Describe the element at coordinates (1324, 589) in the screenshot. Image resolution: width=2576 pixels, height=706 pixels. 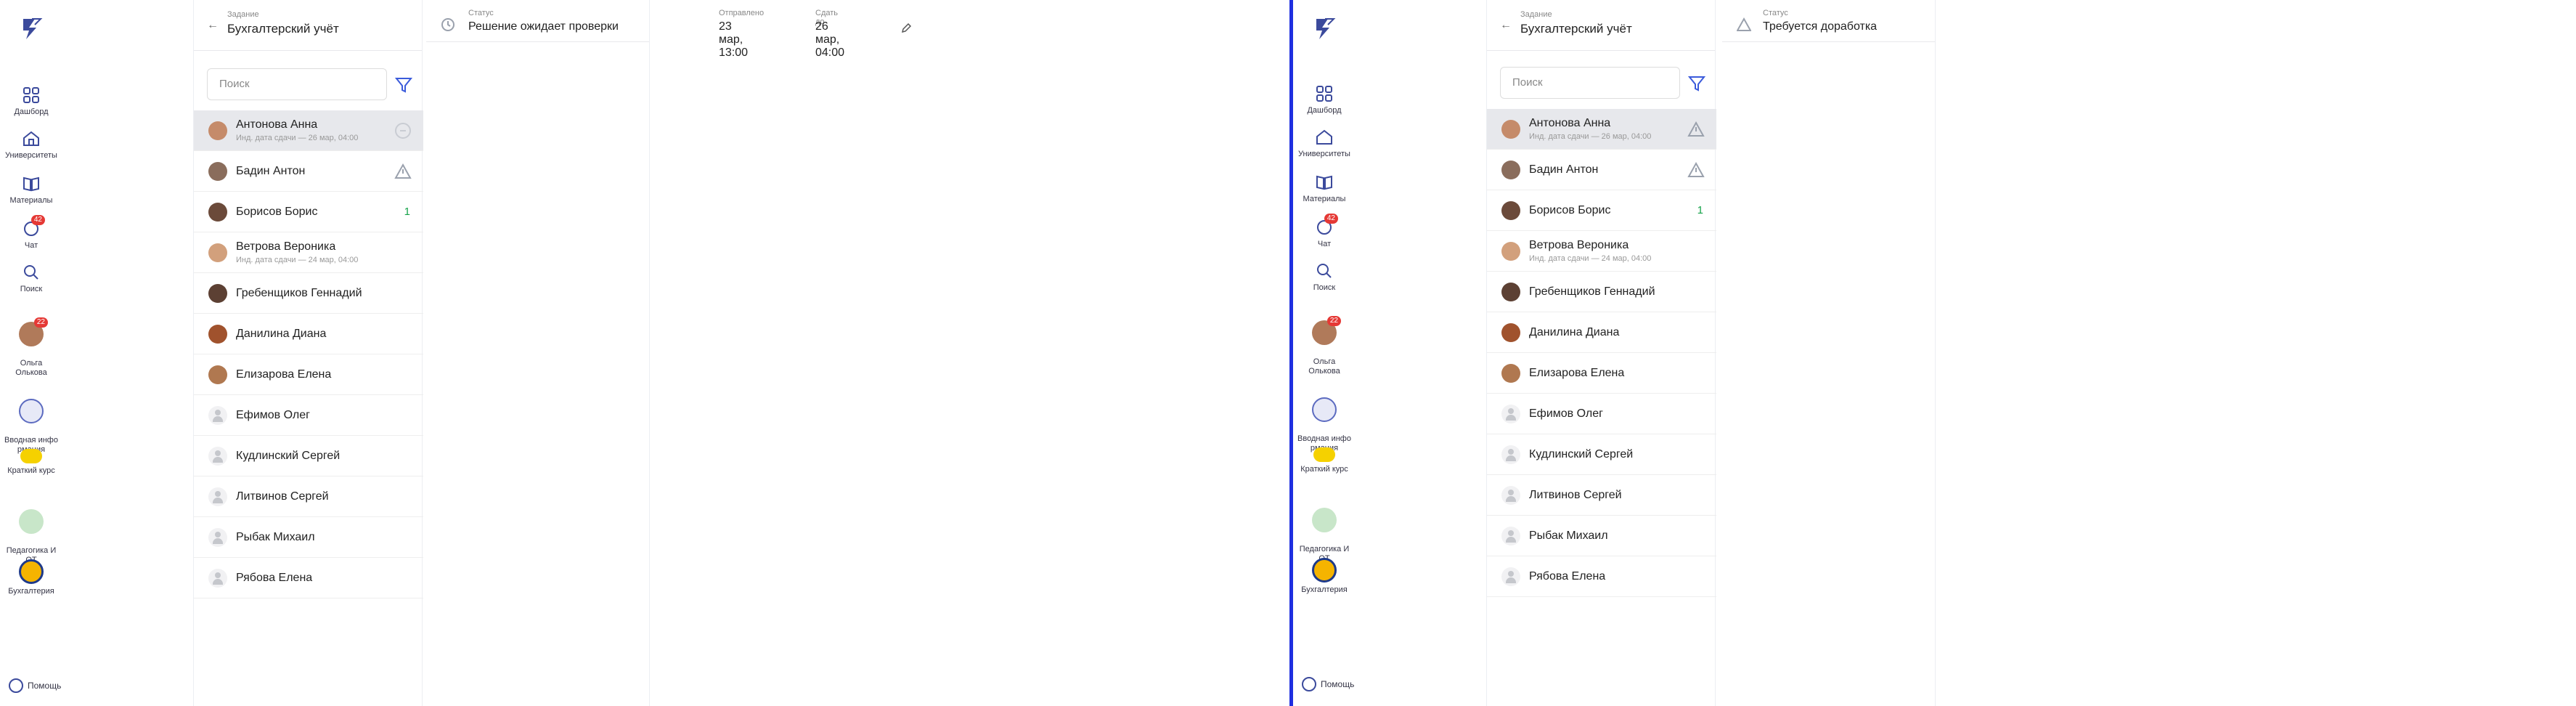
I see `course-label: Бухгалтерия` at that location.